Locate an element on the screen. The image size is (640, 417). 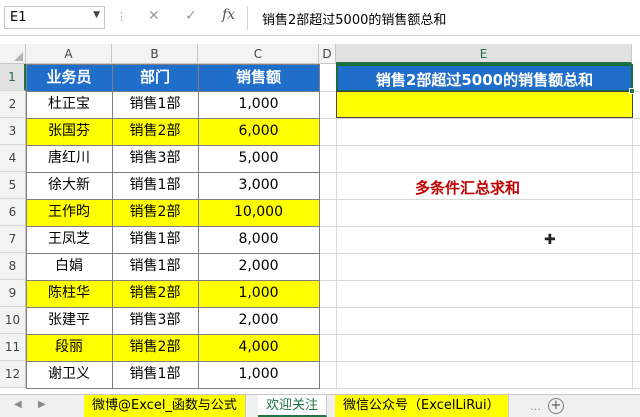
enter-icon: ✓ is located at coordinates (191, 16).